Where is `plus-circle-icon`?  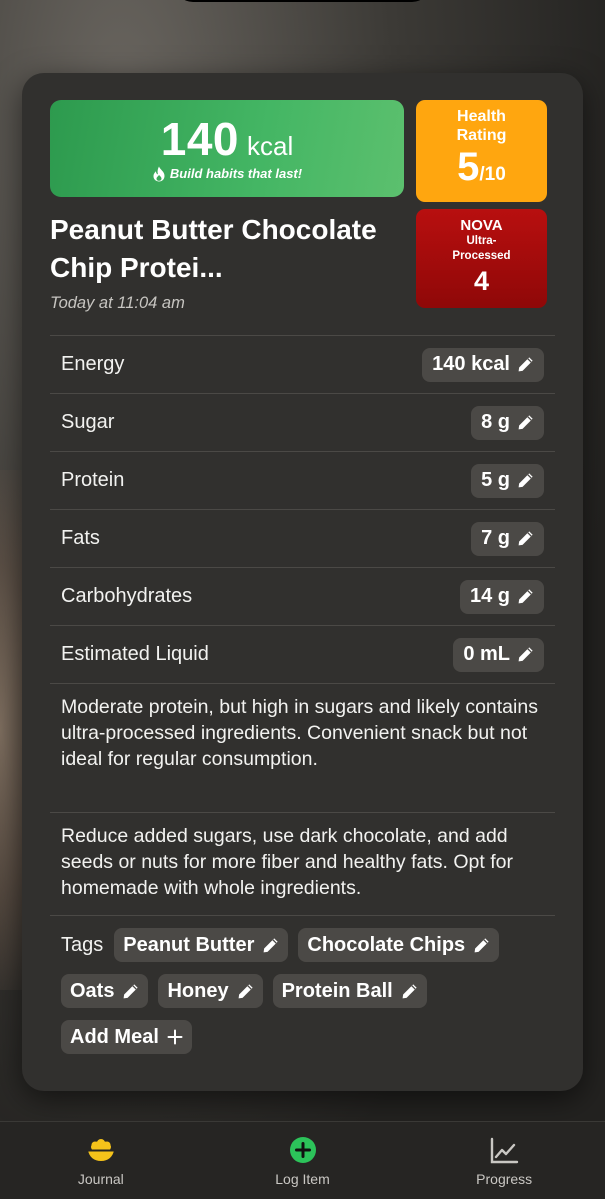 plus-circle-icon is located at coordinates (302, 1150).